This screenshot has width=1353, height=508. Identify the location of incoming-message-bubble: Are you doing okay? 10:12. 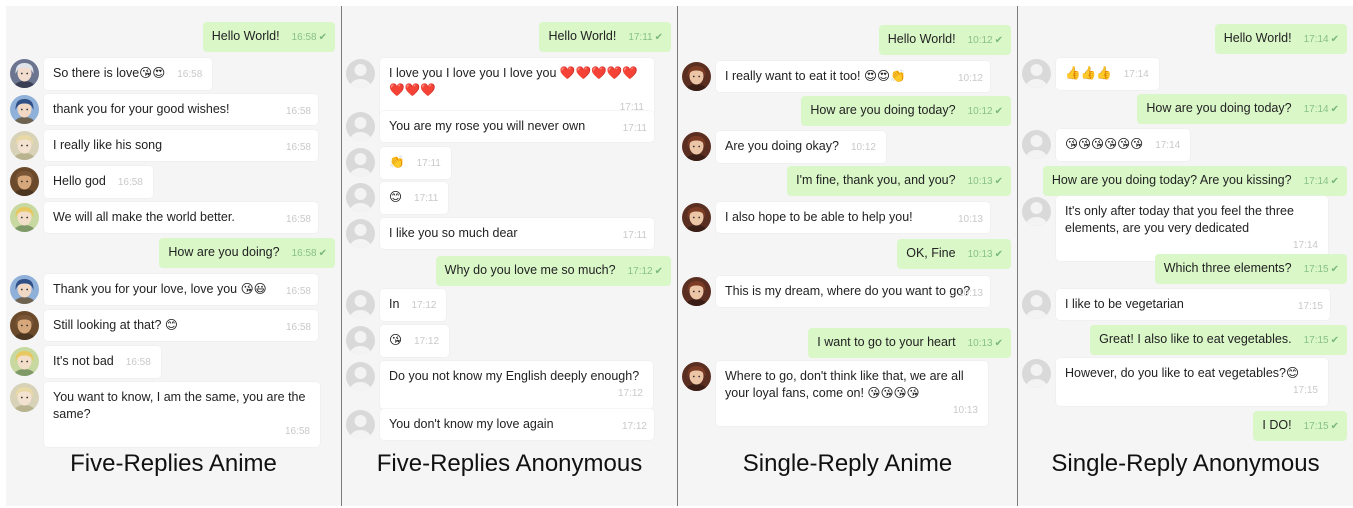
(801, 147).